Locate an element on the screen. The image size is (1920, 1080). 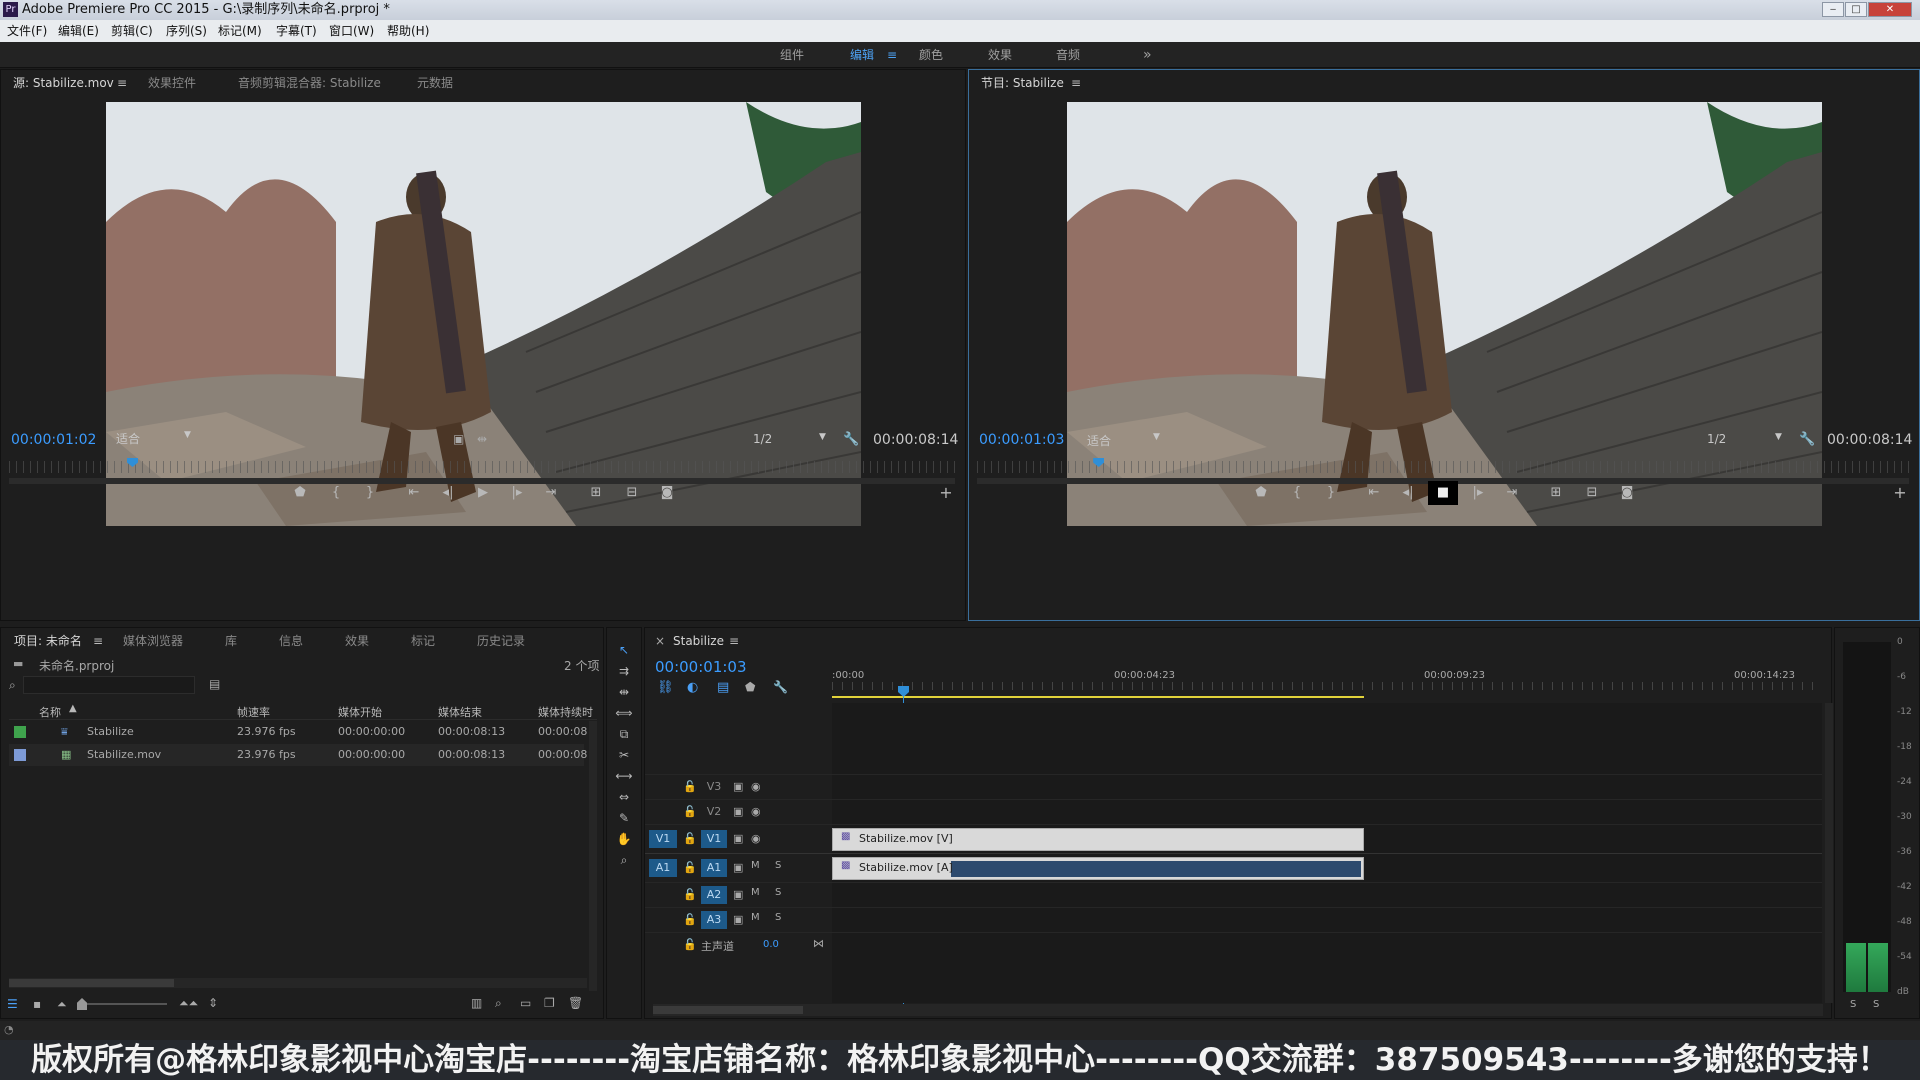
timeline-horizontal-scrollbar is located at coordinates (1238, 1010).